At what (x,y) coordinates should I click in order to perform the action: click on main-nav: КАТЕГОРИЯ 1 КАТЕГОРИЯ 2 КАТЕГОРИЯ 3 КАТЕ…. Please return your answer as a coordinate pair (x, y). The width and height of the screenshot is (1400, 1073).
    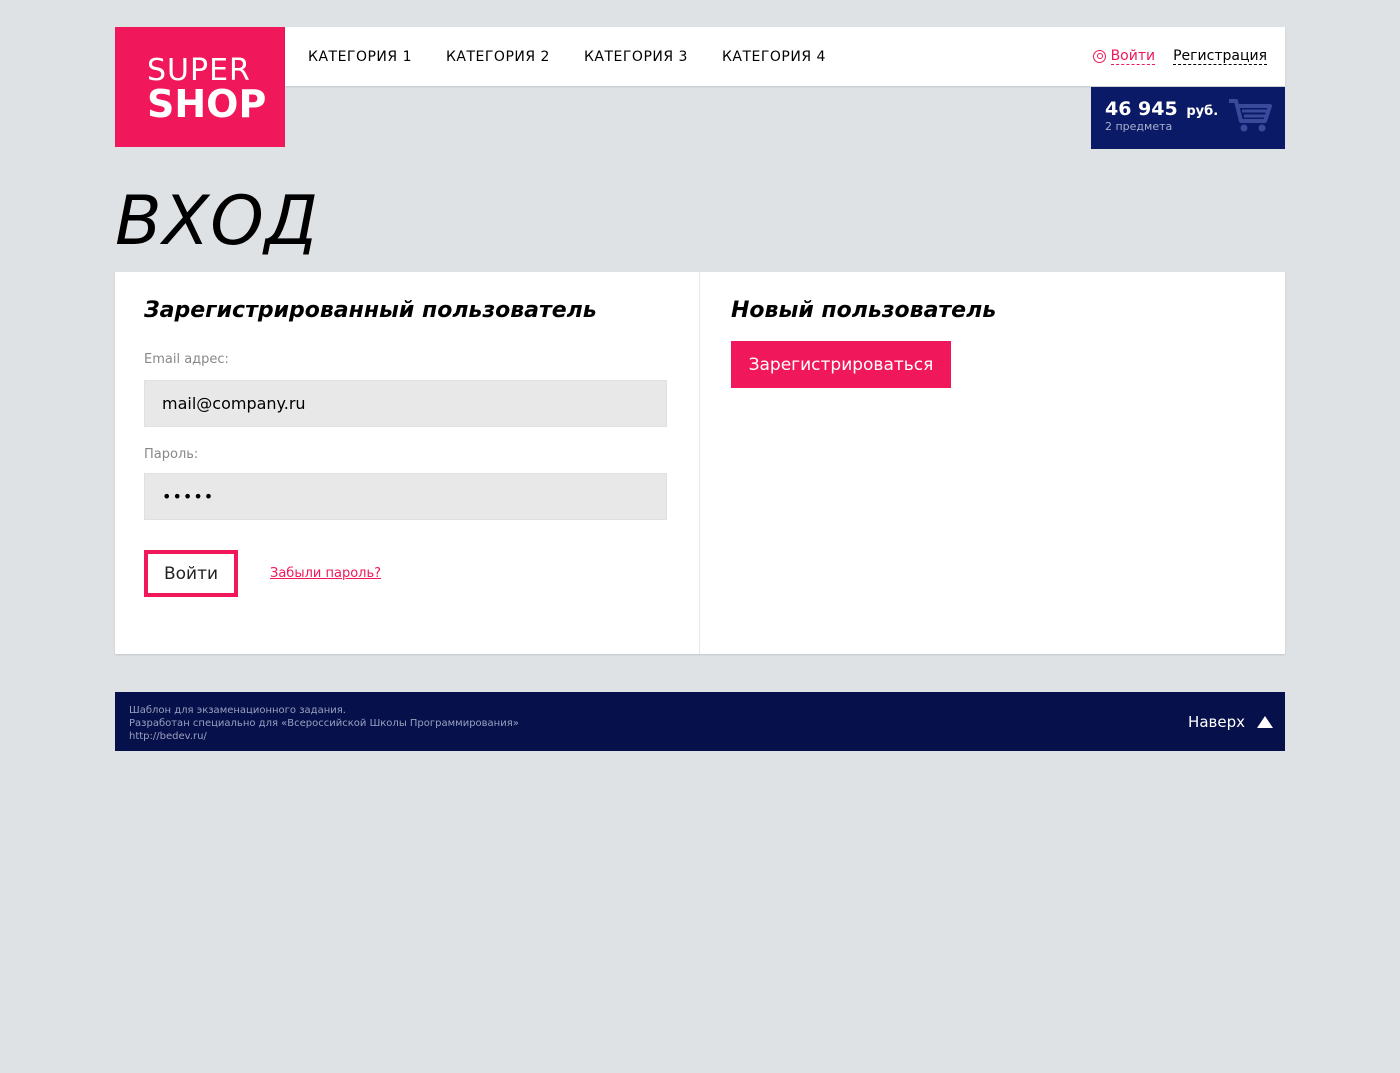
    Looking at the image, I should click on (584, 56).